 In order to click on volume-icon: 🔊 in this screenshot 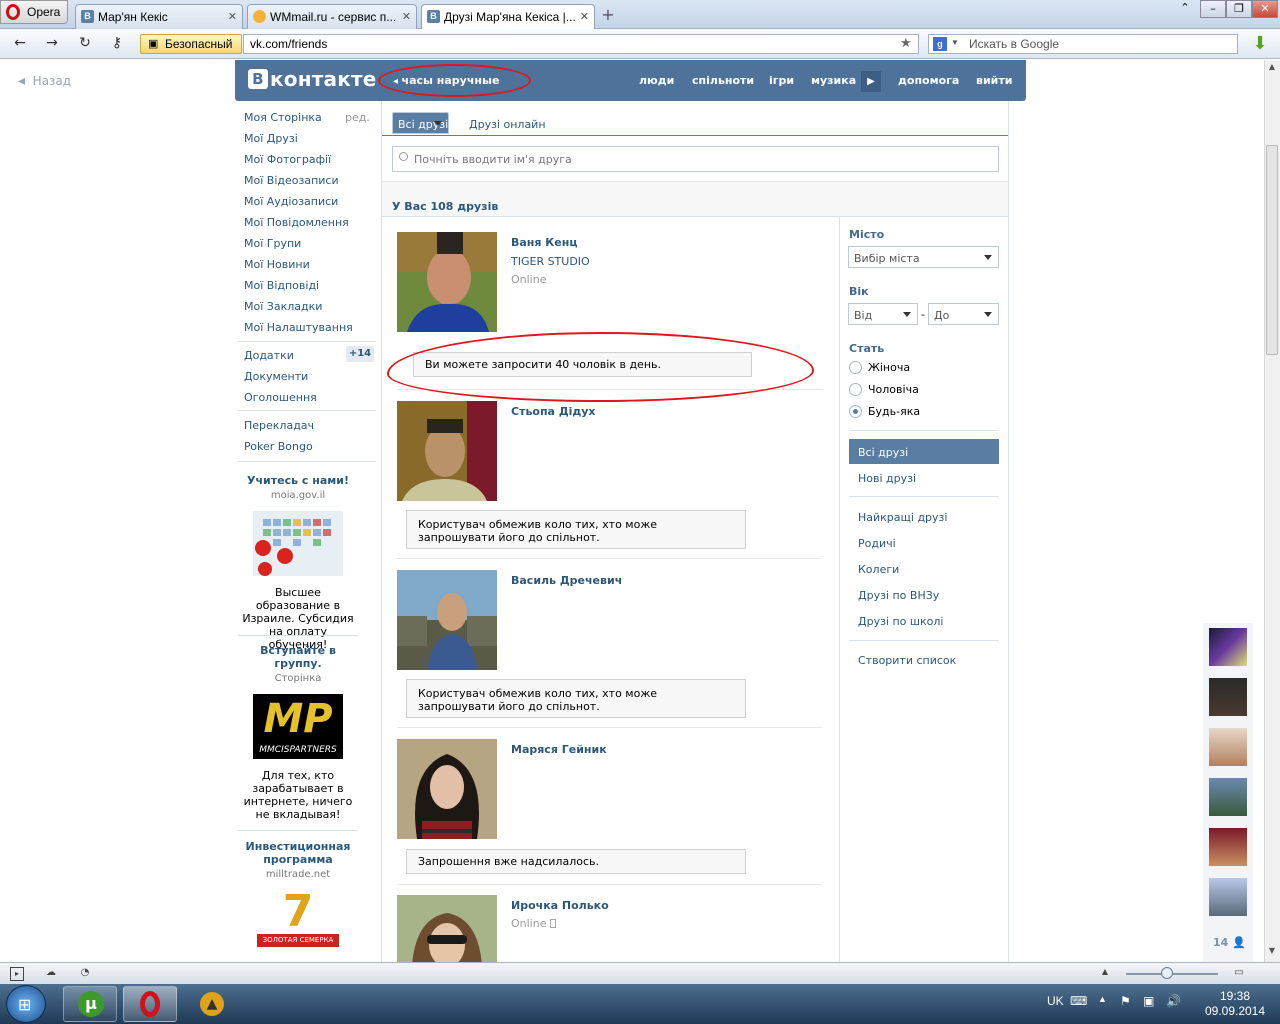, I will do `click(1173, 1001)`.